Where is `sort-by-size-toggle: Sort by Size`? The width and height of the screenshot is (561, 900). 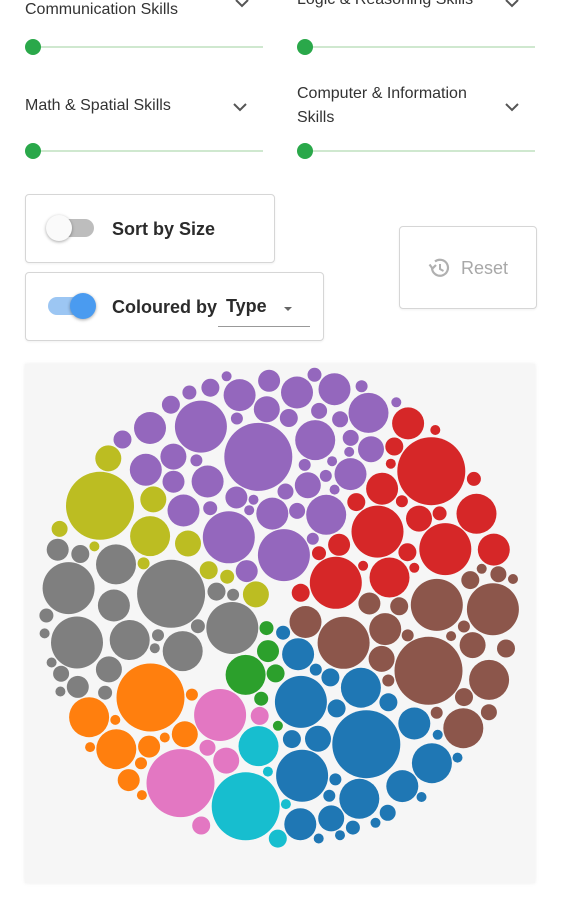 sort-by-size-toggle: Sort by Size is located at coordinates (150, 228).